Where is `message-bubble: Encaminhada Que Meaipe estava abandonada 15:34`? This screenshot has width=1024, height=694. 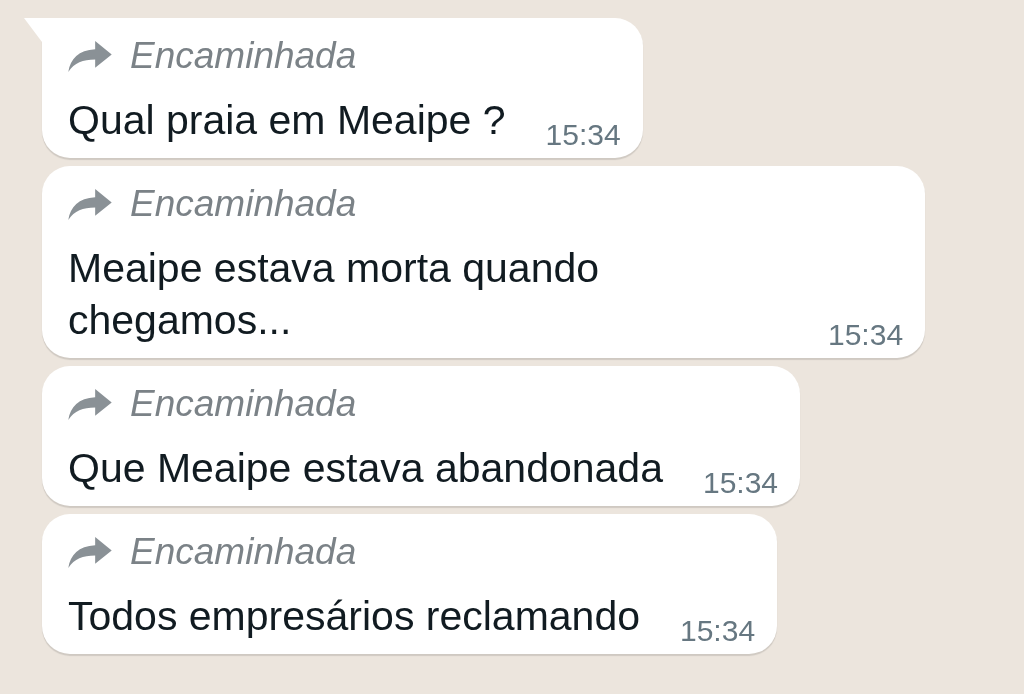
message-bubble: Encaminhada Que Meaipe estava abandonada 15:34 is located at coordinates (421, 436).